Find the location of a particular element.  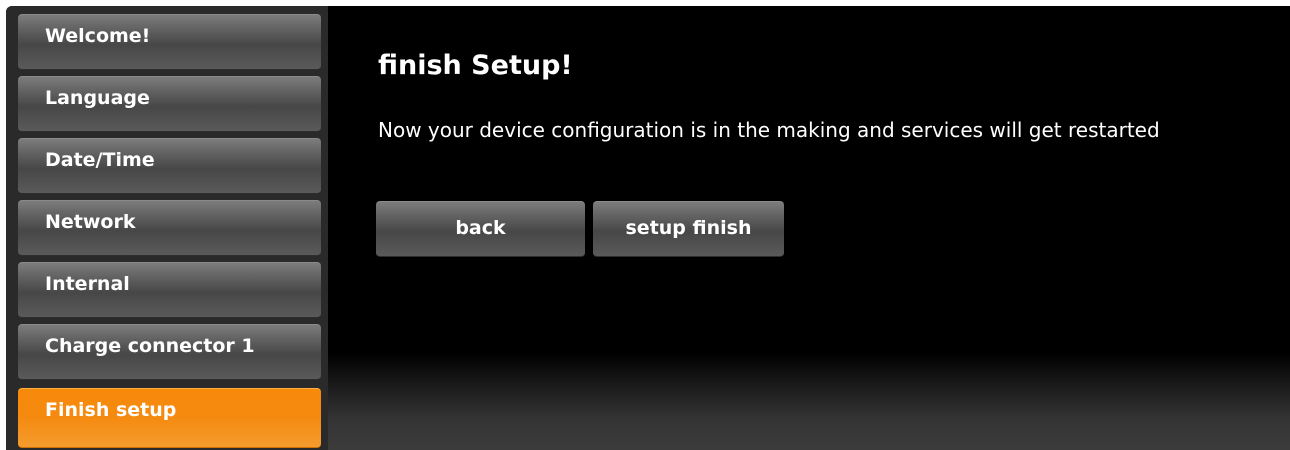

page-title: finish Setup! is located at coordinates (475, 65).